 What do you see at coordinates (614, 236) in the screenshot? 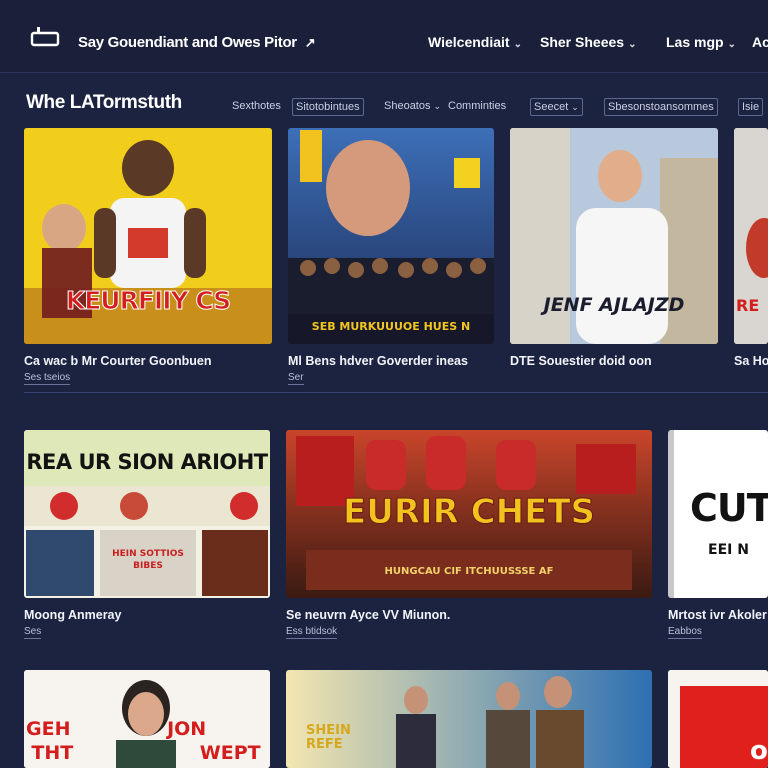
I see `thumbnail: JENF AJLAJZD` at bounding box center [614, 236].